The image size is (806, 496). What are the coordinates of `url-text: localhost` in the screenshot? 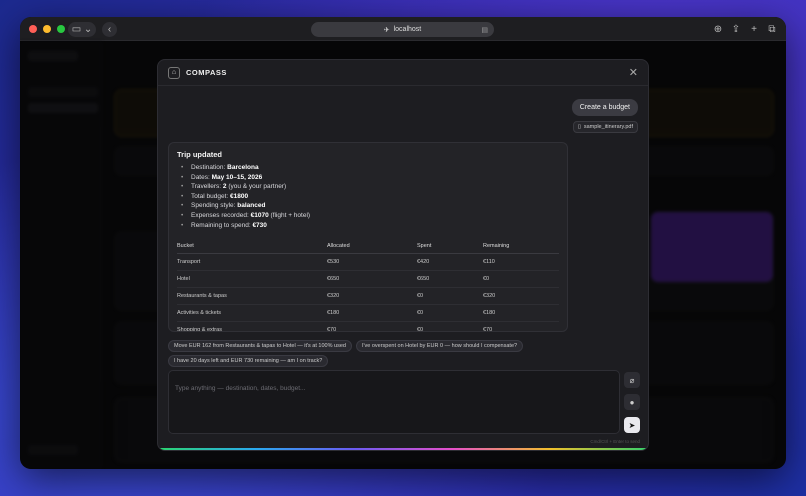 It's located at (407, 29).